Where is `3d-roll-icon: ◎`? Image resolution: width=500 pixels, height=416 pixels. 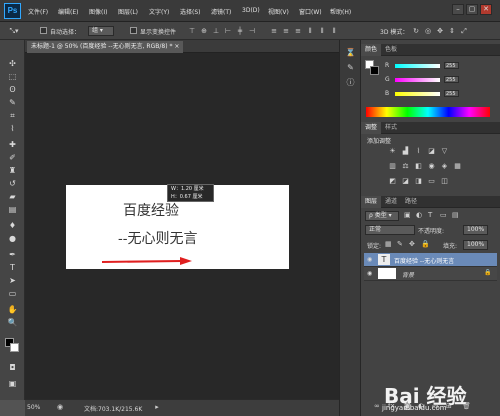
3d-roll-icon: ◎ is located at coordinates (428, 31).